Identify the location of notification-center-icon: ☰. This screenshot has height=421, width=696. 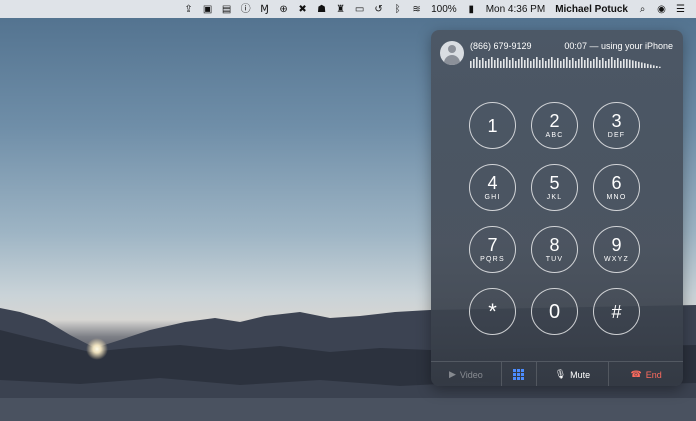
(680, 9).